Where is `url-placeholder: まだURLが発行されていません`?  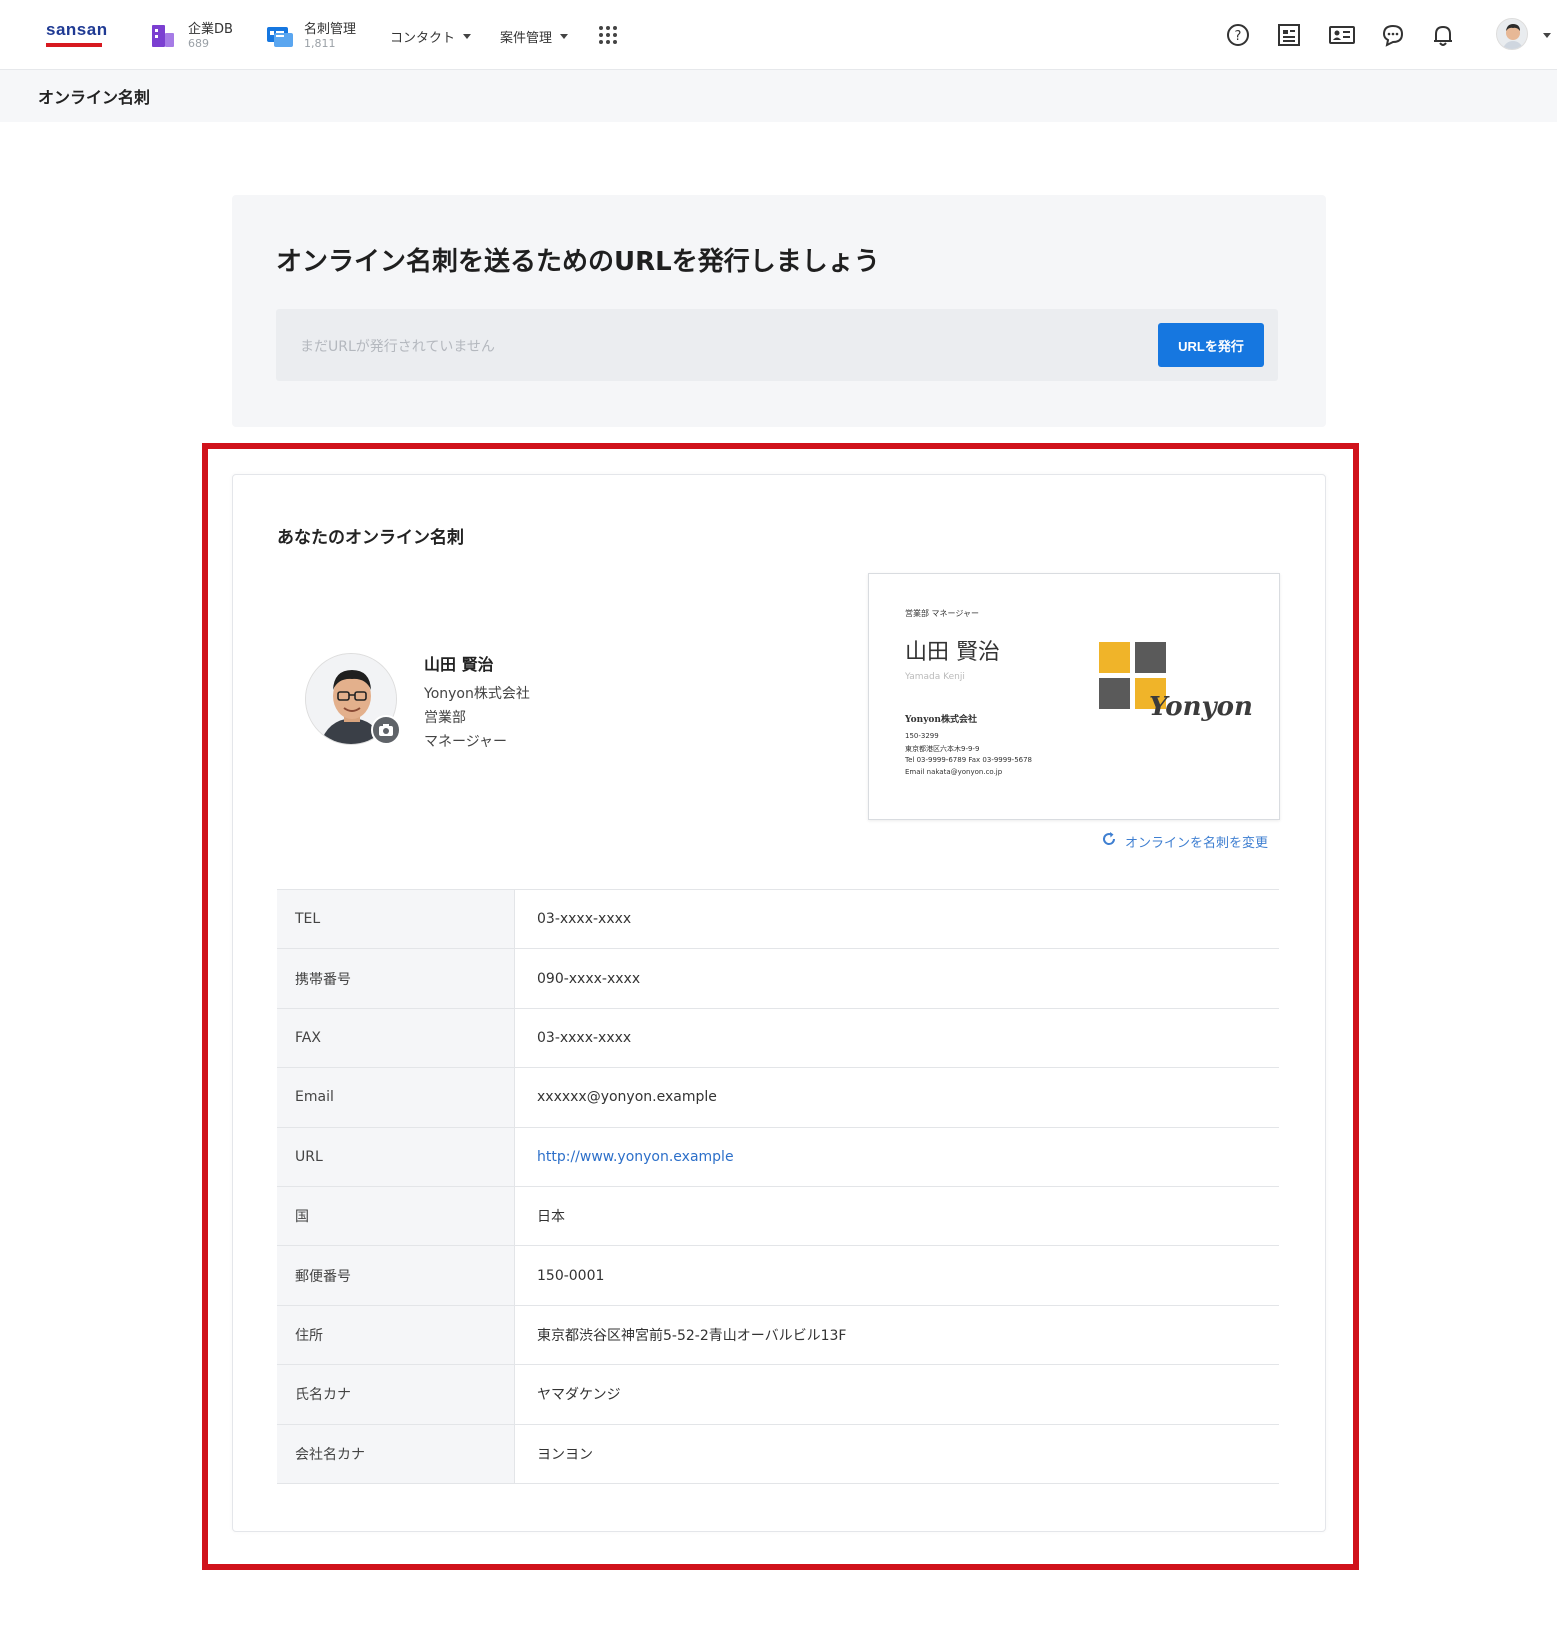 url-placeholder: まだURLが発行されていません is located at coordinates (397, 347).